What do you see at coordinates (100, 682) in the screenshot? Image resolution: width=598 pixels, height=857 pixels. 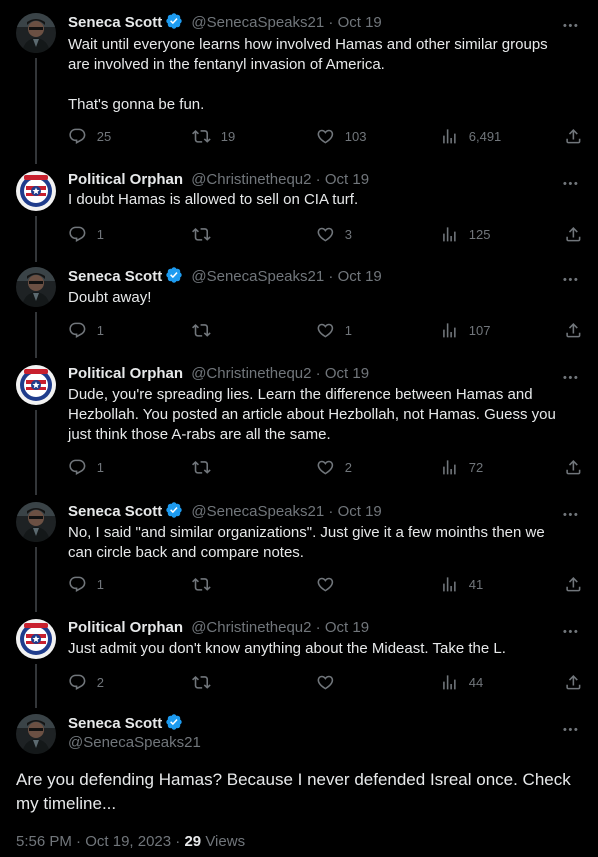 I see `reply-count: 2` at bounding box center [100, 682].